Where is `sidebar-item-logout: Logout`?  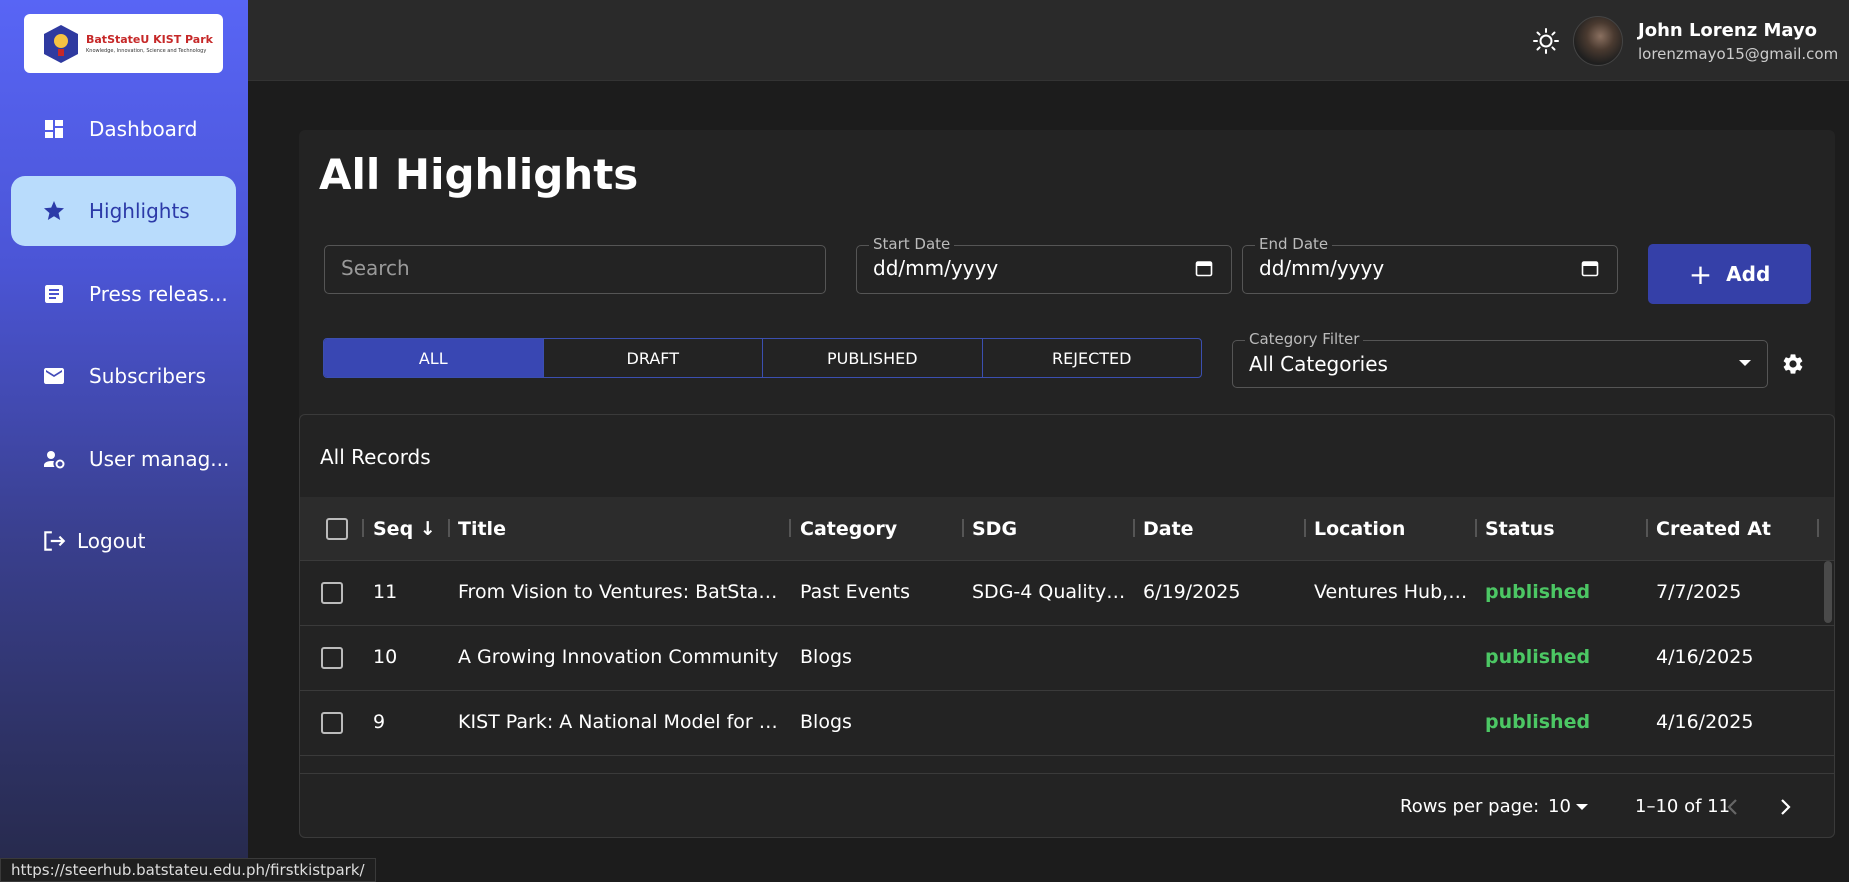
sidebar-item-logout: Logout is located at coordinates (123, 541).